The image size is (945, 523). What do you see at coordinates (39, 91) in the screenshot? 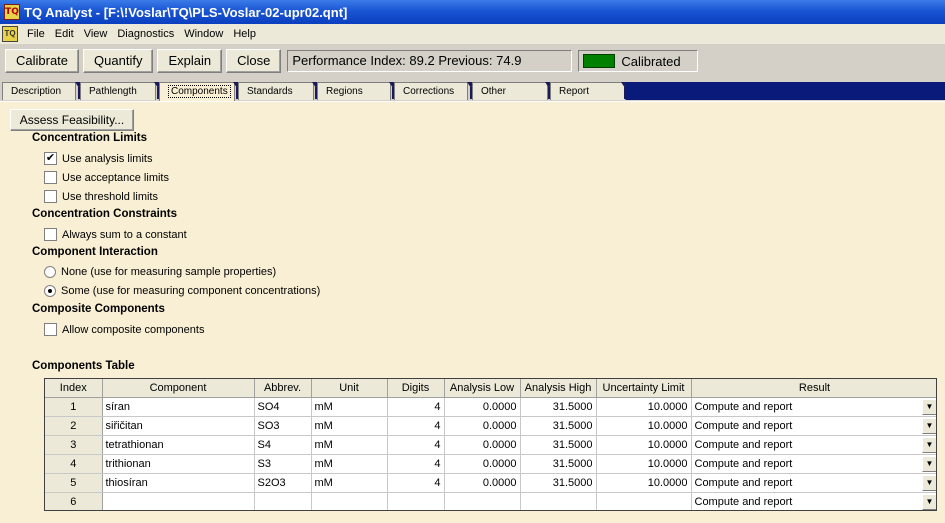
I see `tab-description: Description` at bounding box center [39, 91].